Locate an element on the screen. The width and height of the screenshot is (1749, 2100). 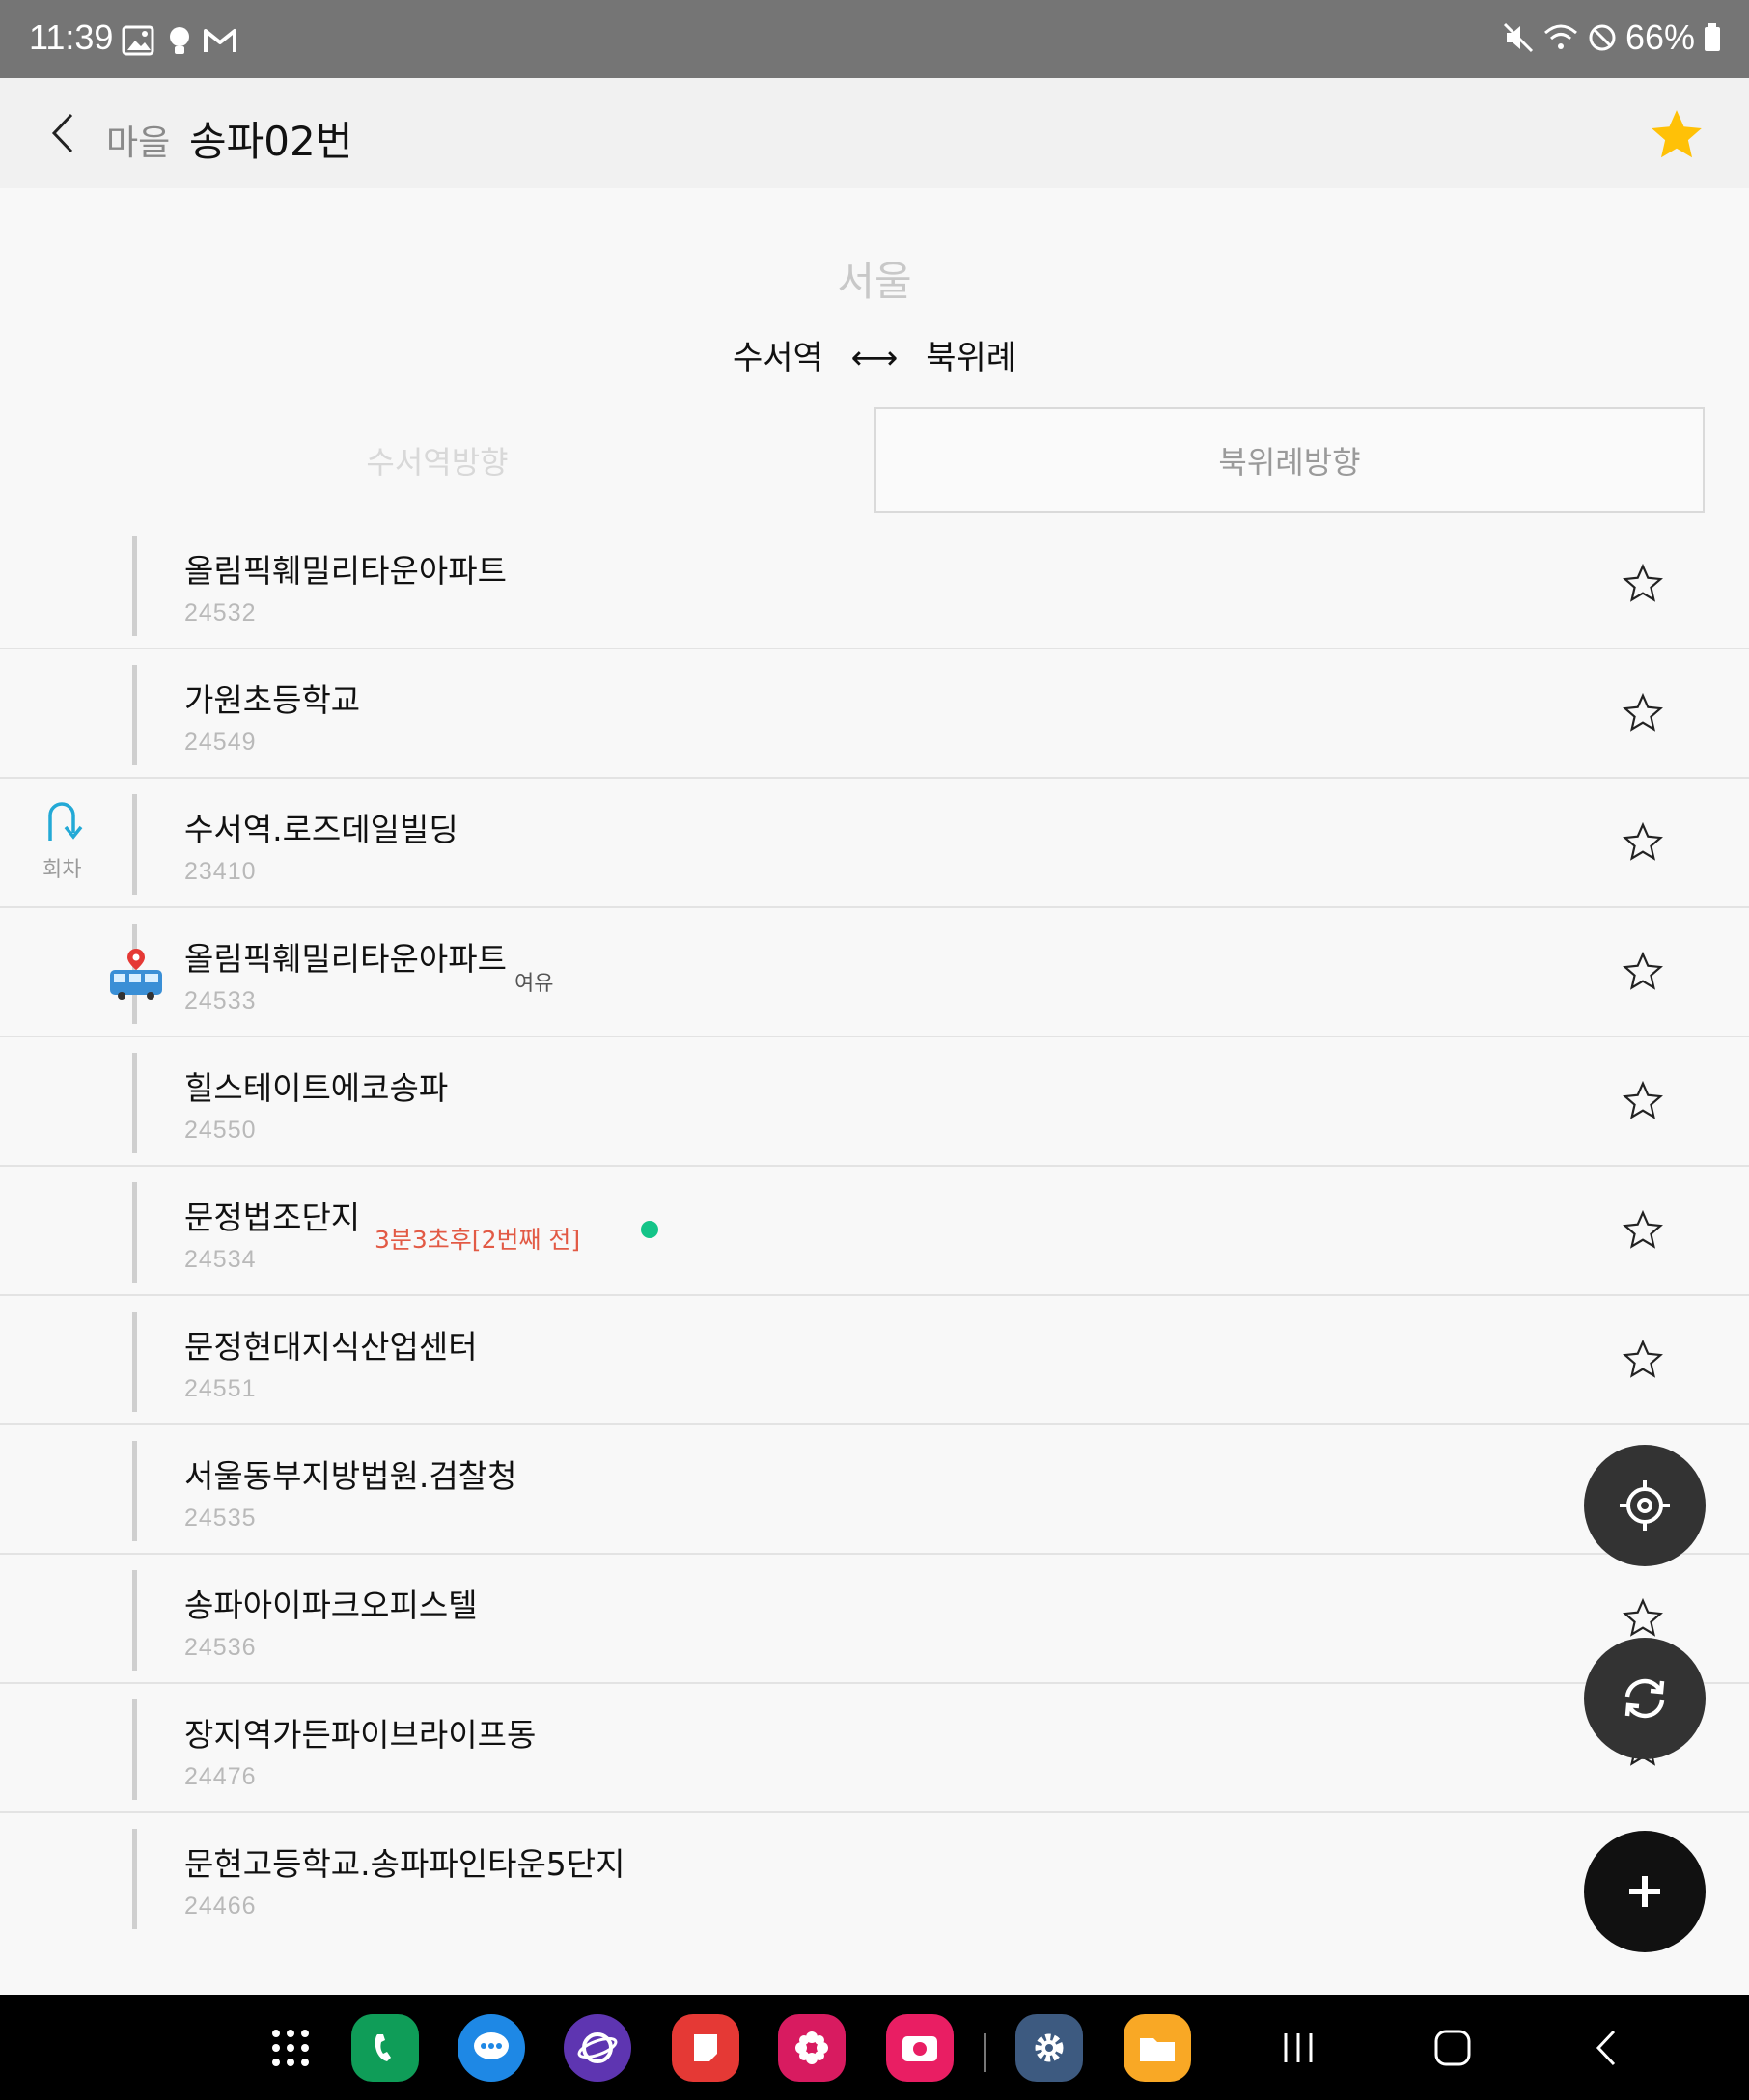
stop-name: 송파아이파크오피스텔 is located at coordinates (331, 1605).